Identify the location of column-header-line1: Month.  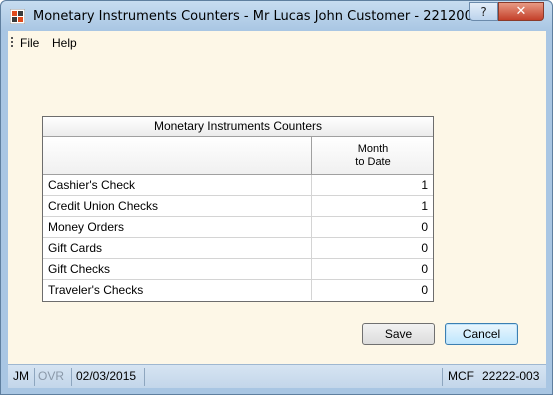
(373, 149).